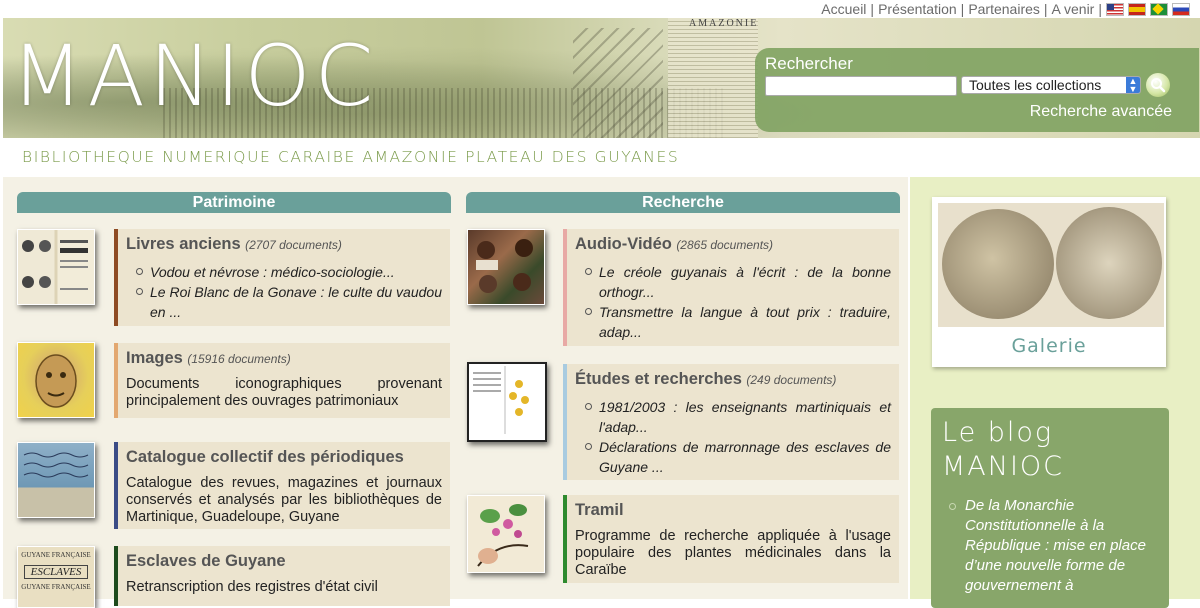  I want to click on livres-anciens-link: Livres anciens, so click(183, 244).